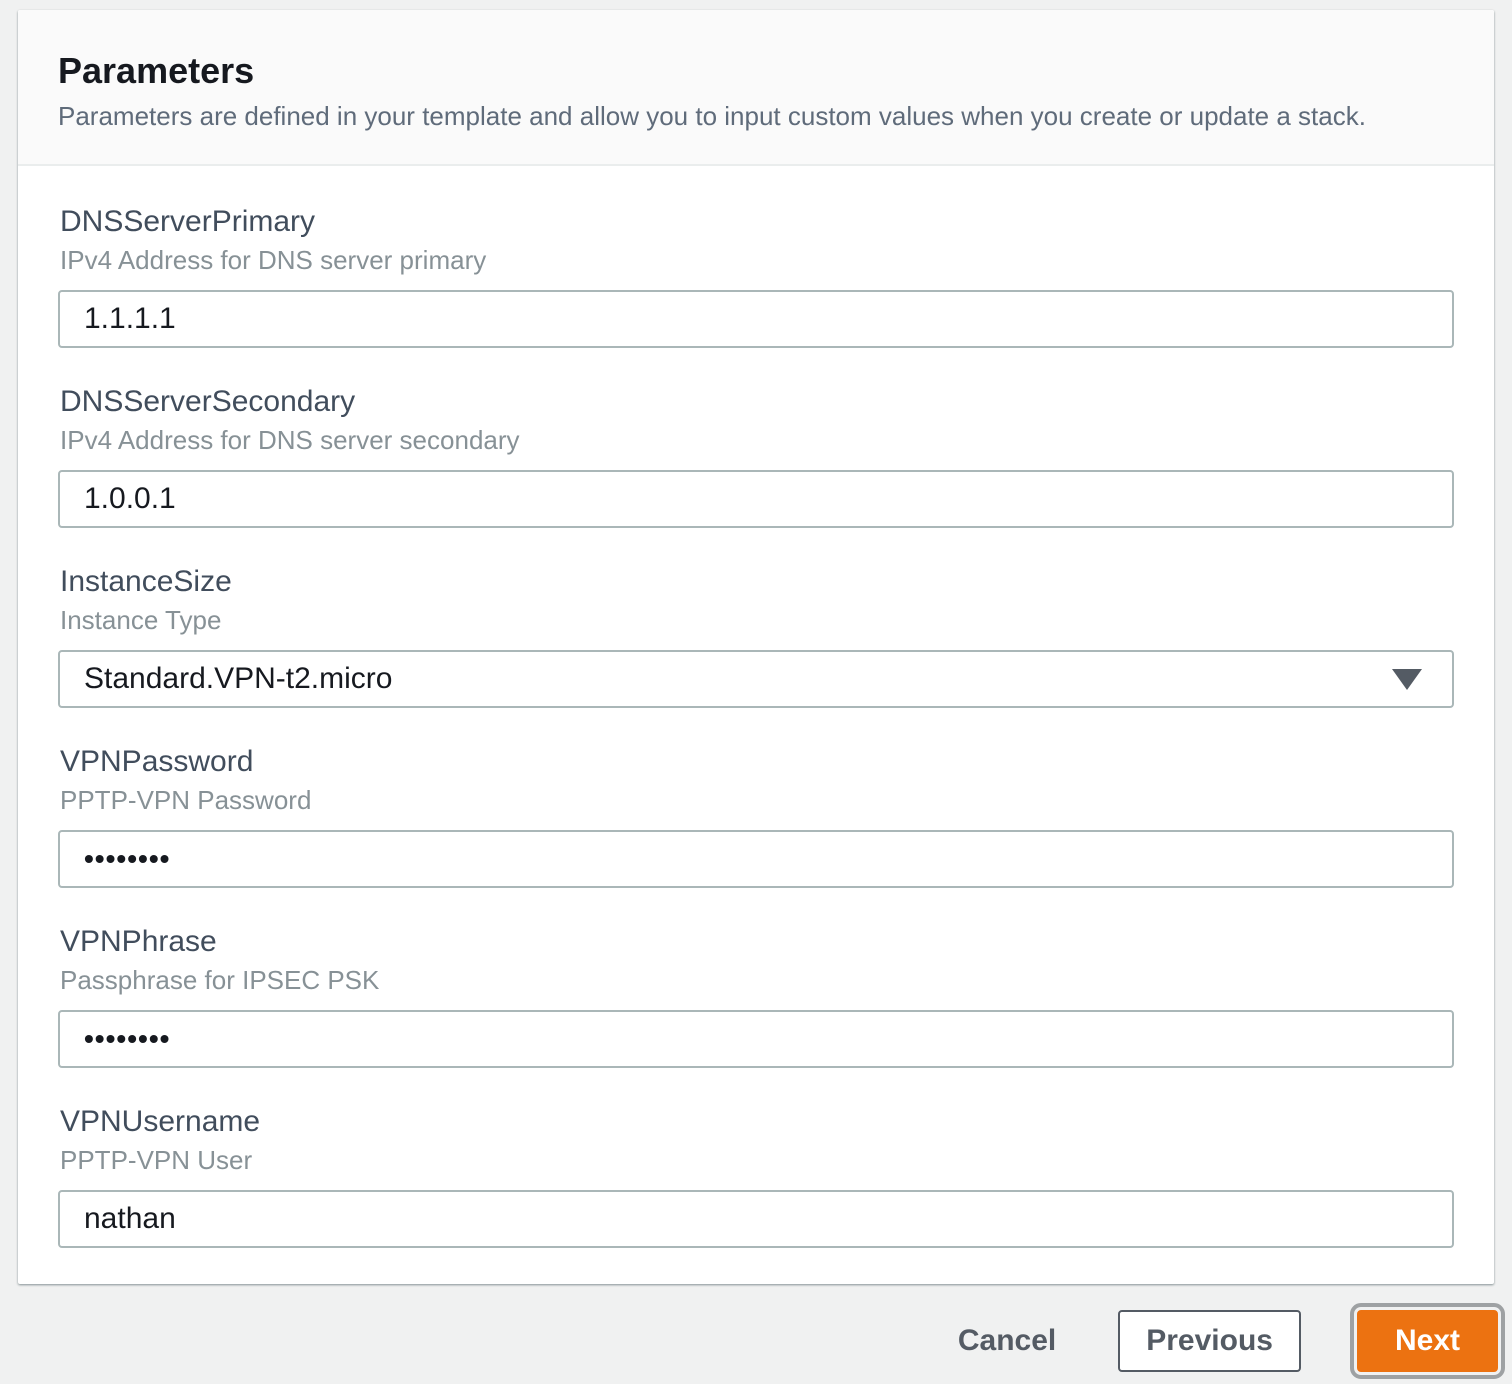 This screenshot has height=1384, width=1512. I want to click on field-description: PPTP-VPN Password, so click(186, 800).